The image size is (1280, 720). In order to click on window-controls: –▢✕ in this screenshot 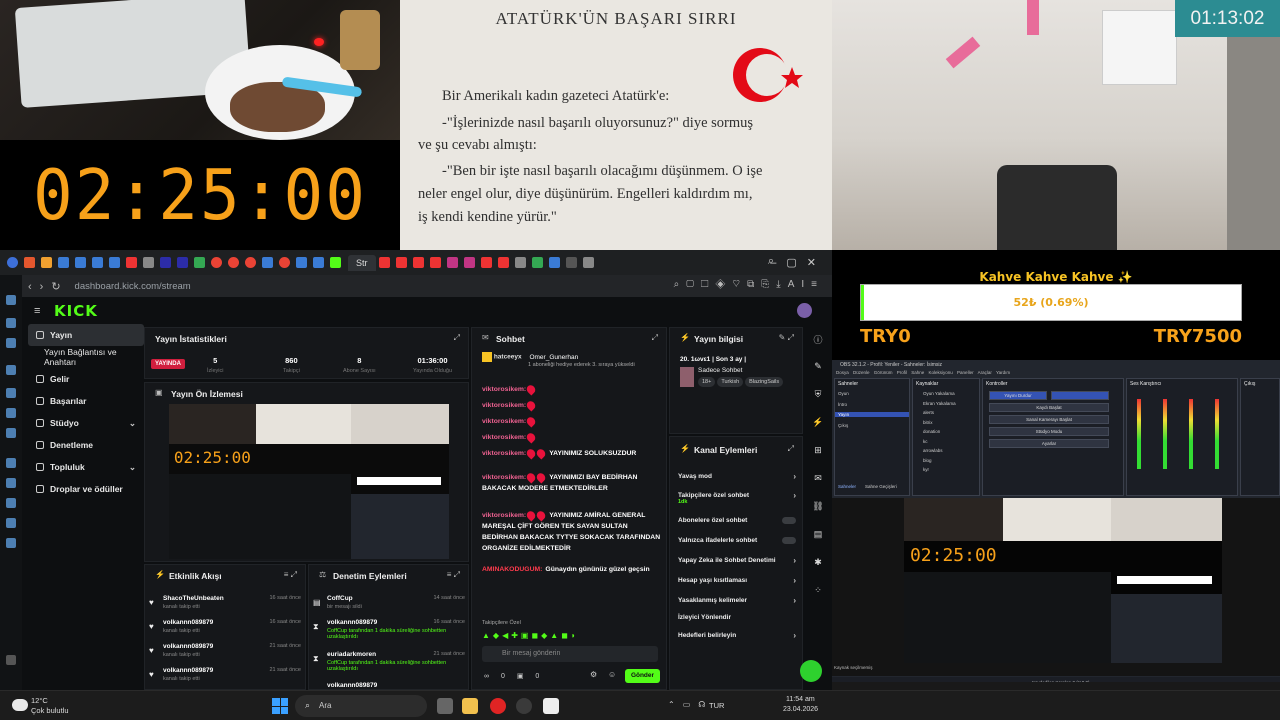, I will do `click(798, 262)`.